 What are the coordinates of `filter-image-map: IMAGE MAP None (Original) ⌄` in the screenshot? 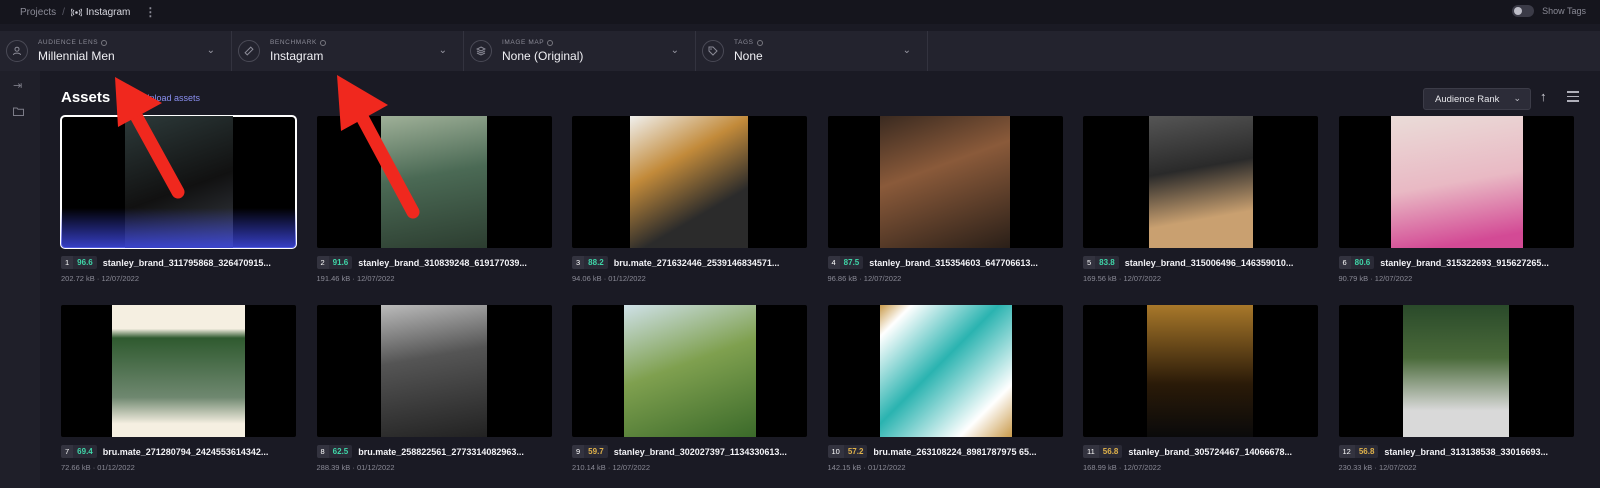 It's located at (580, 51).